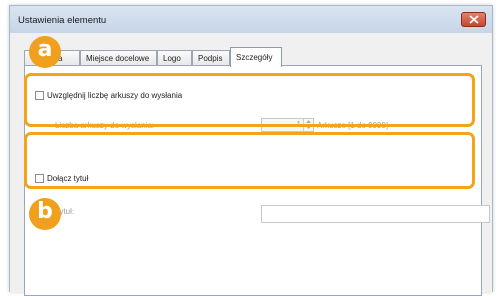 The width and height of the screenshot is (500, 296). What do you see at coordinates (118, 58) in the screenshot?
I see `tab-destination: Miejsce docelowe` at bounding box center [118, 58].